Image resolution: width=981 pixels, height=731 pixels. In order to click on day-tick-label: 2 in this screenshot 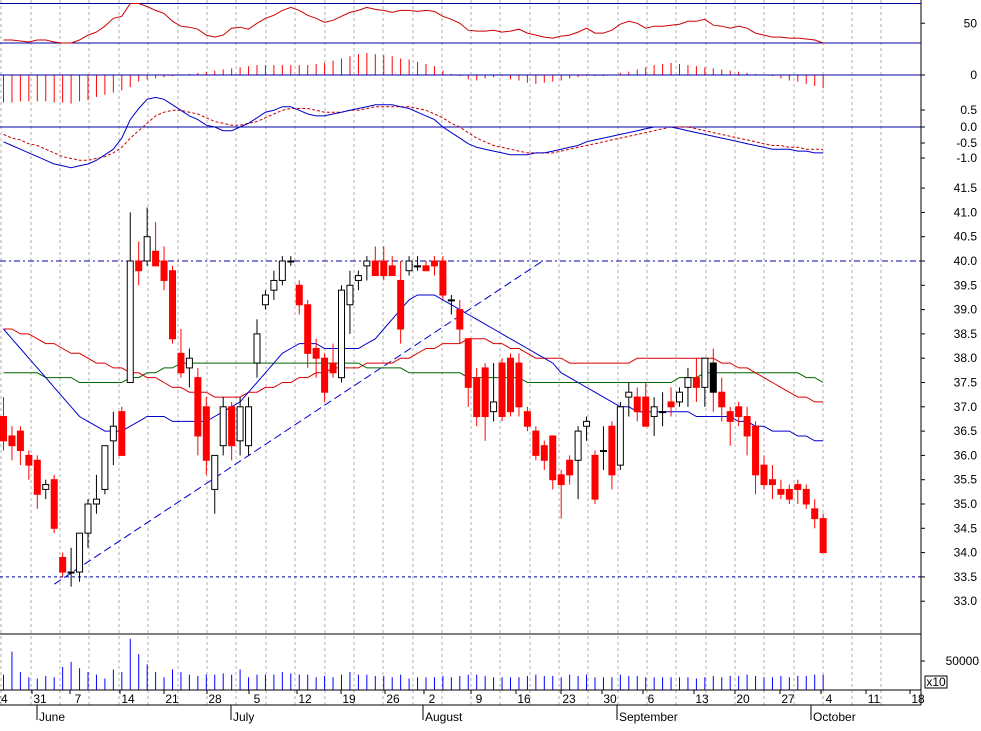, I will do `click(432, 699)`.